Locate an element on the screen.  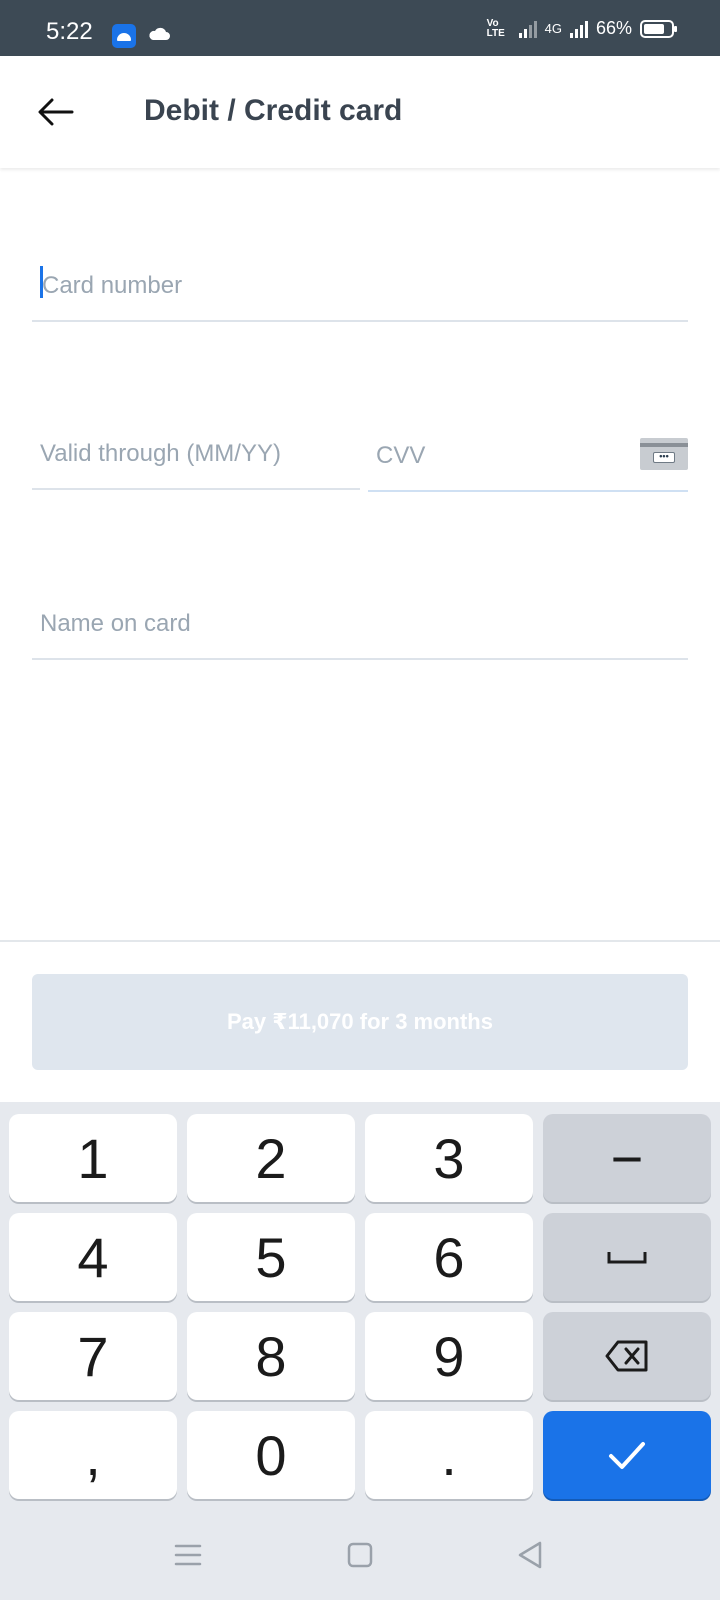
card-number-placeholder: Card number is located at coordinates (112, 285).